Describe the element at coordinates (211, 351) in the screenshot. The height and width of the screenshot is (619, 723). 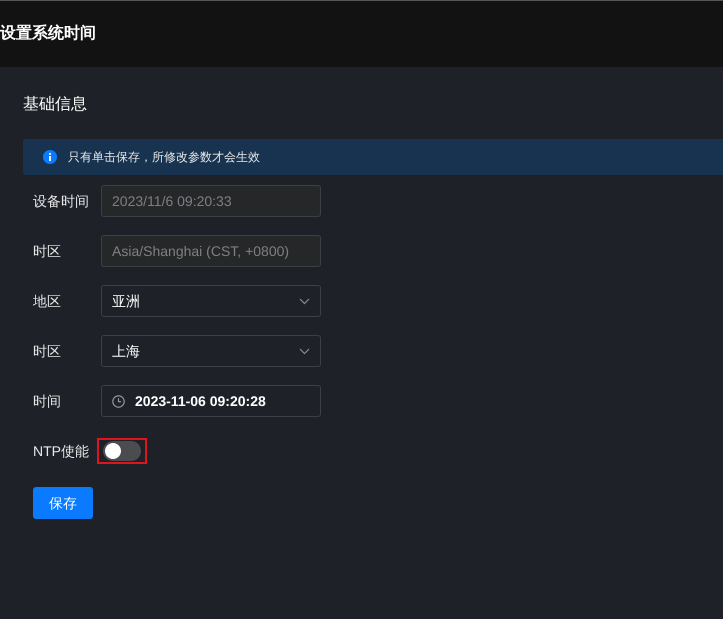
I see `select-field: 上海` at that location.